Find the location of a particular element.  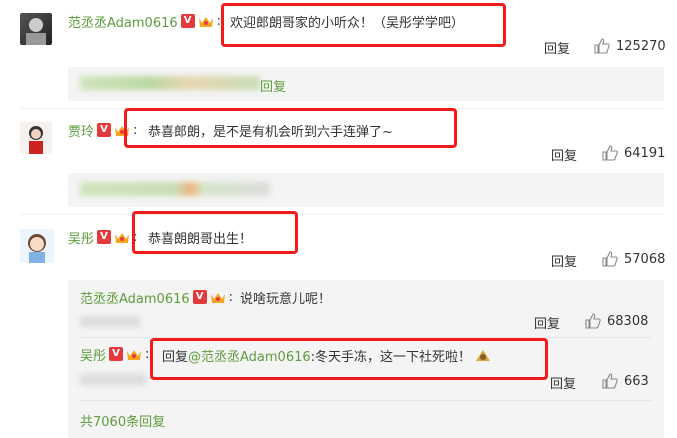

like-button: 64191 is located at coordinates (633, 153).